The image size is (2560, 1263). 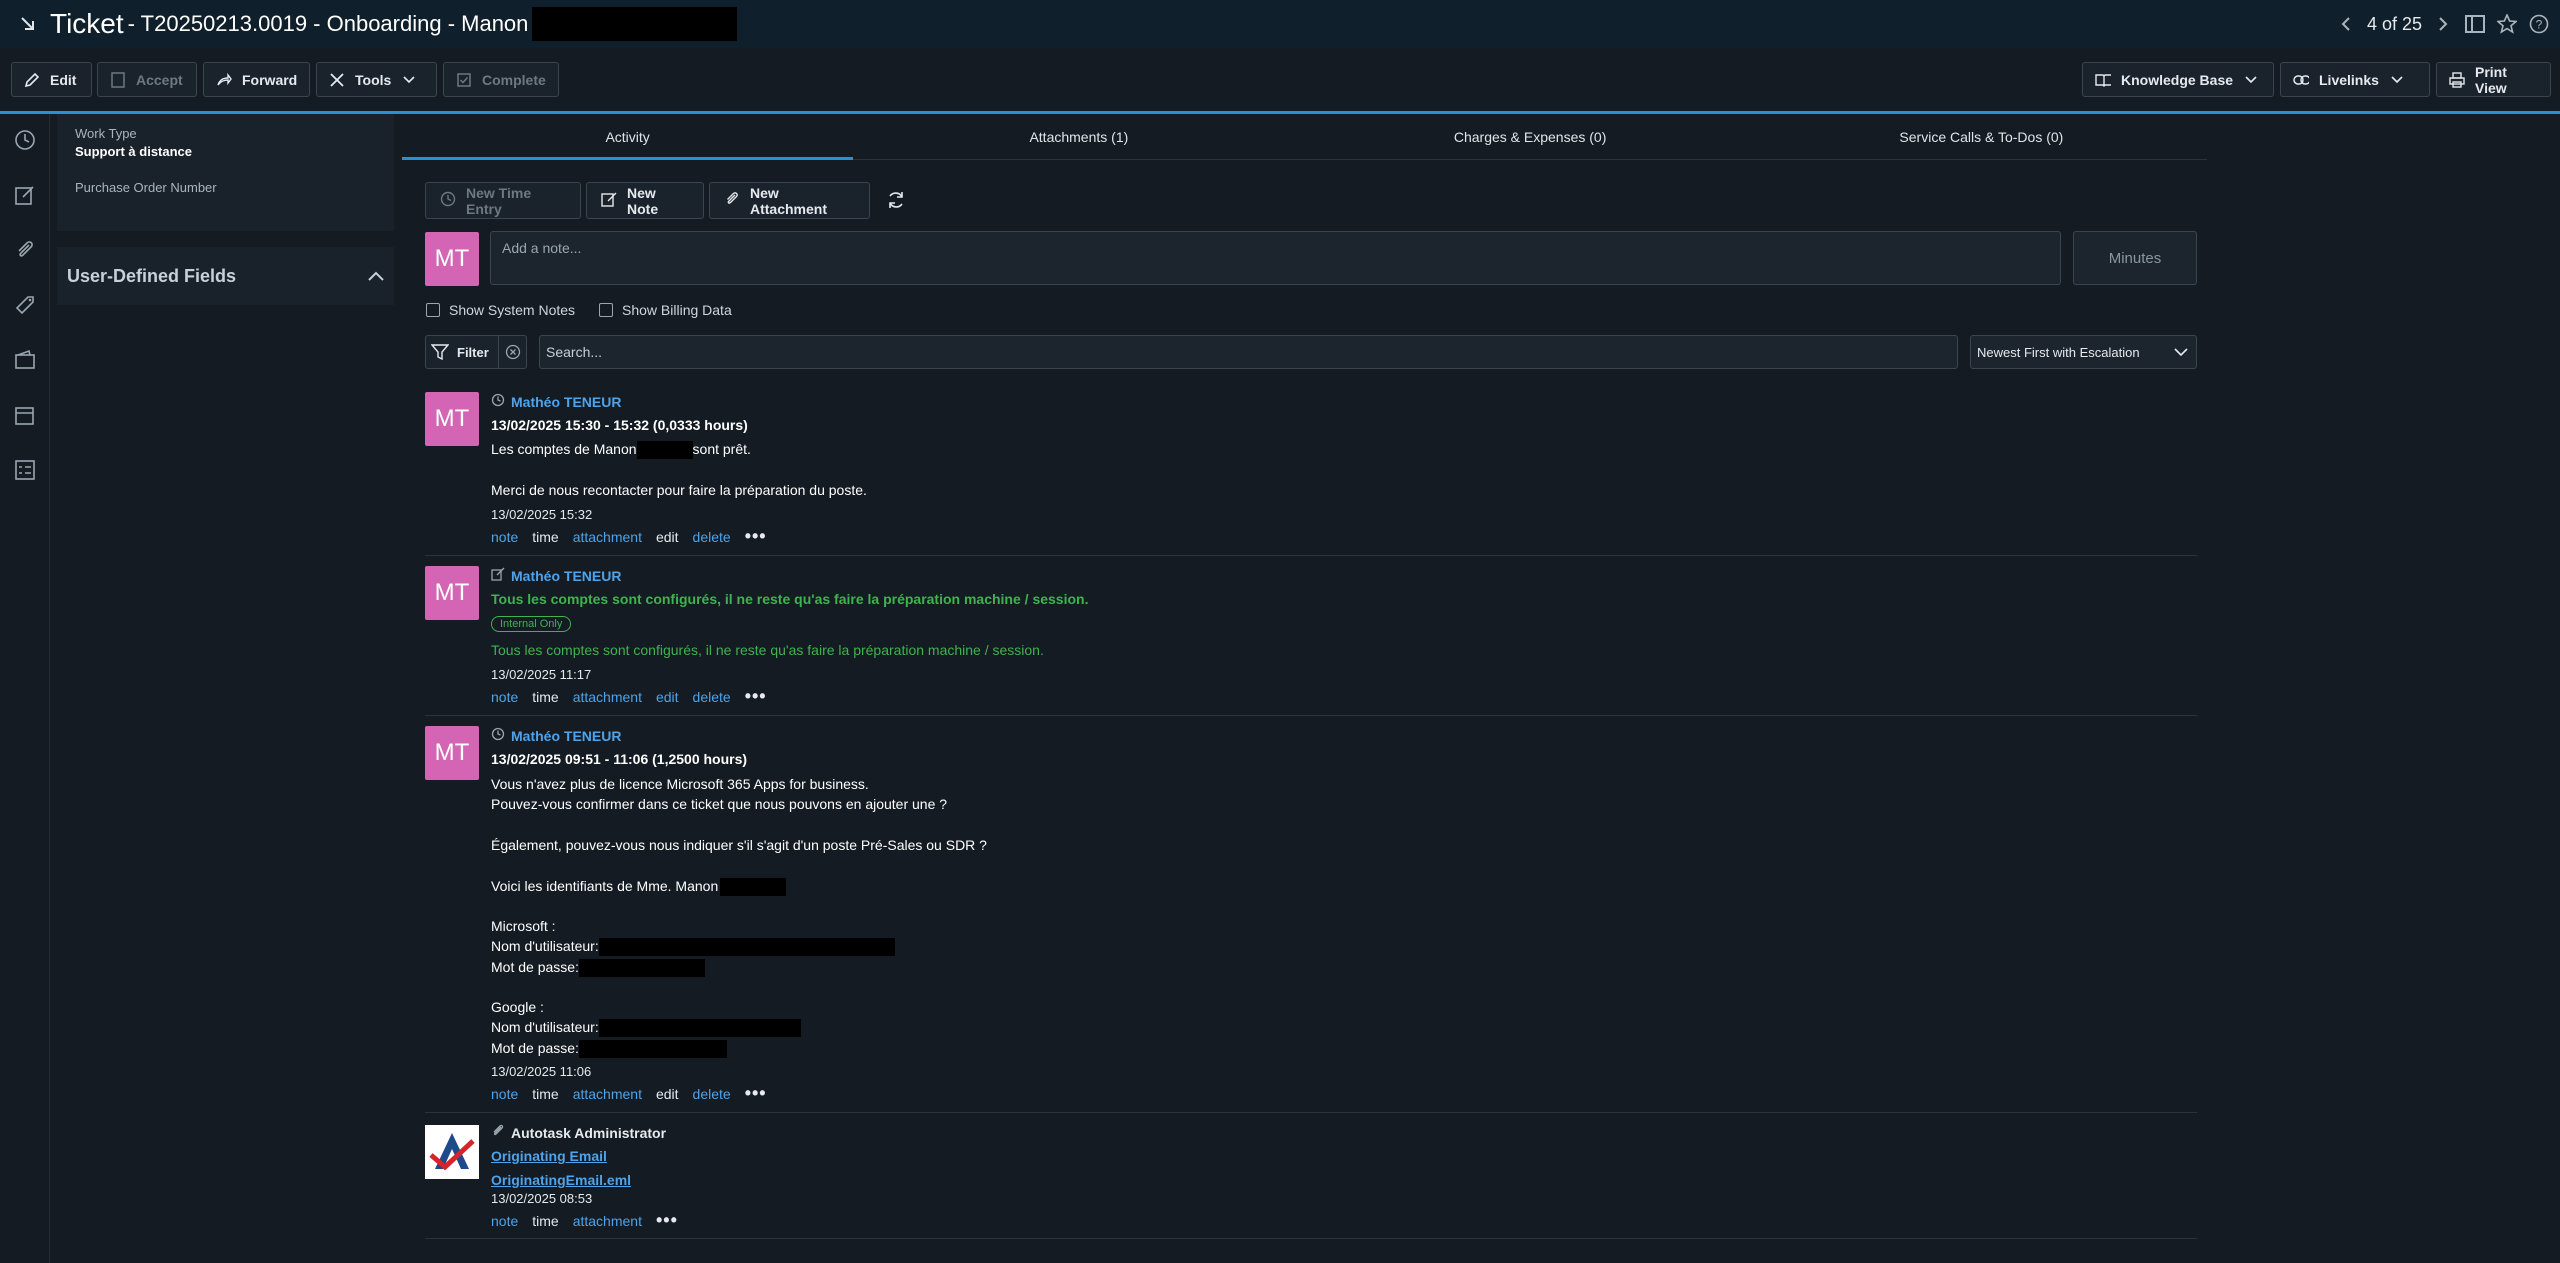 I want to click on star-icon, so click(x=2507, y=24).